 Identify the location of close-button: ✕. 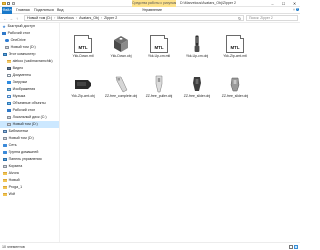
(294, 3).